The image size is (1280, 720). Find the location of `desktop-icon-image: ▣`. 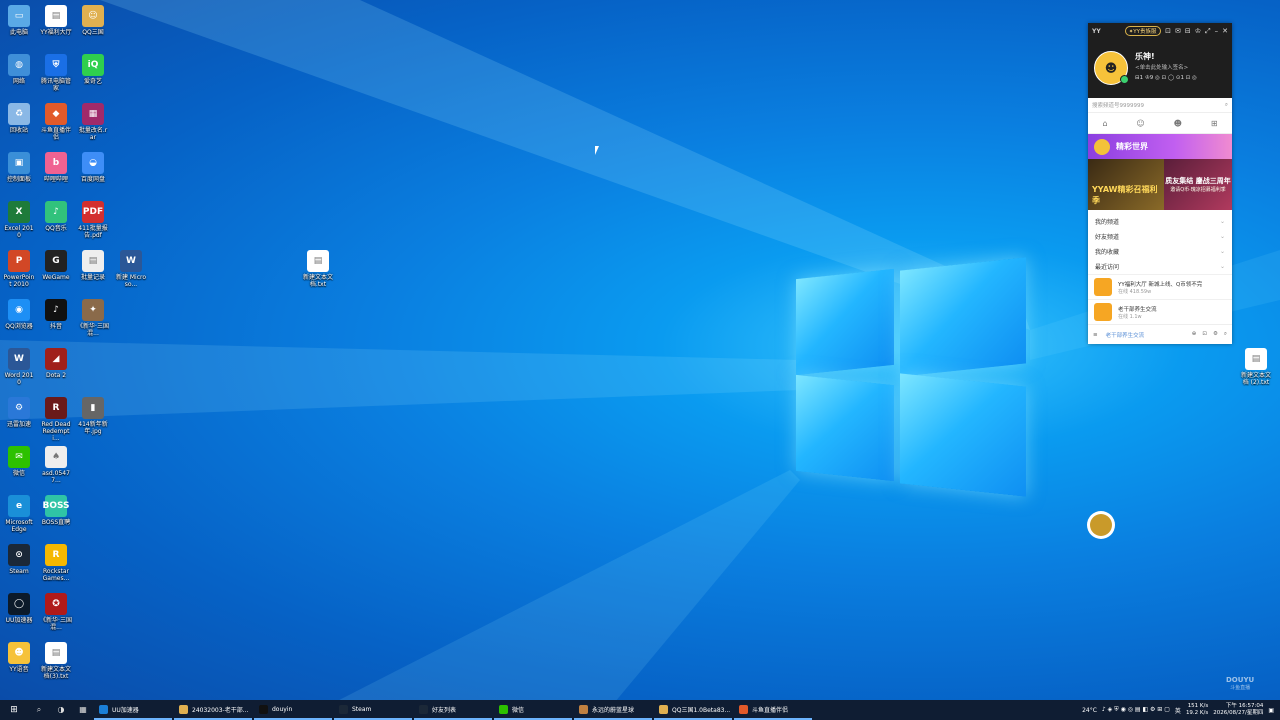

desktop-icon-image: ▣ is located at coordinates (19, 163).